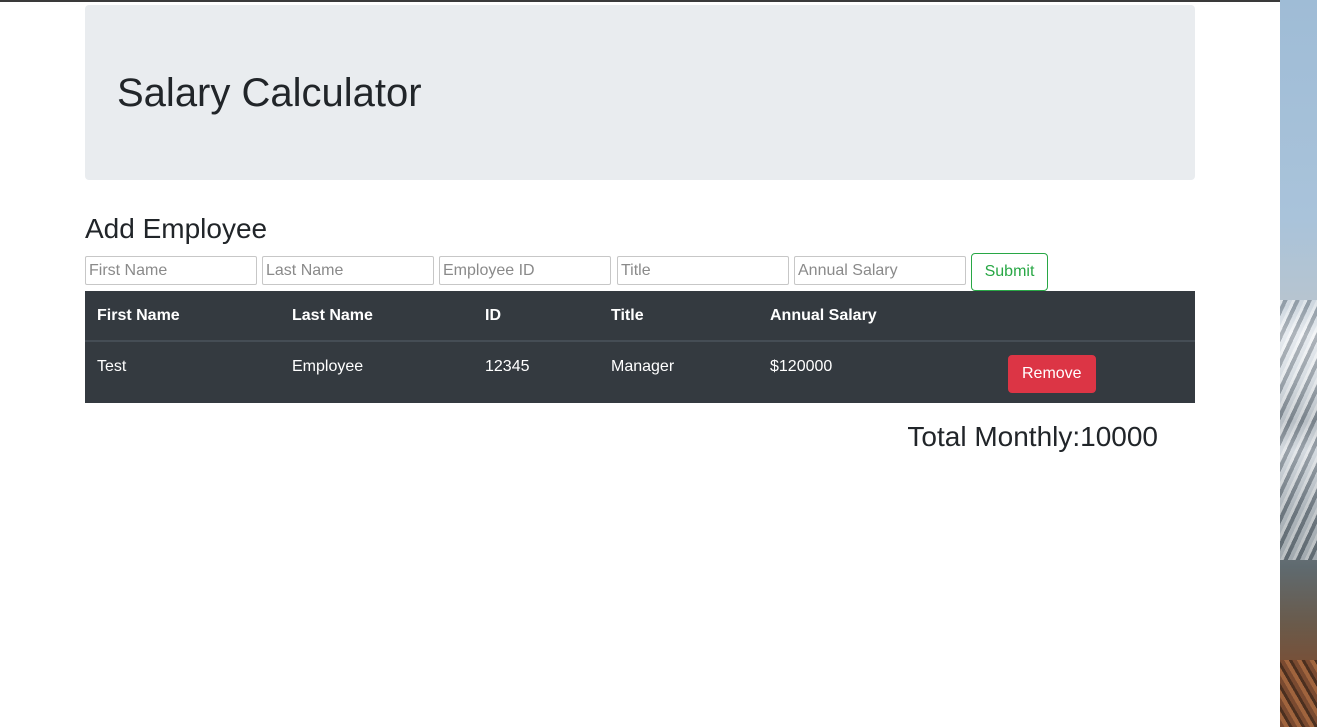  I want to click on wallpaper-rock-texture, so click(1298, 693).